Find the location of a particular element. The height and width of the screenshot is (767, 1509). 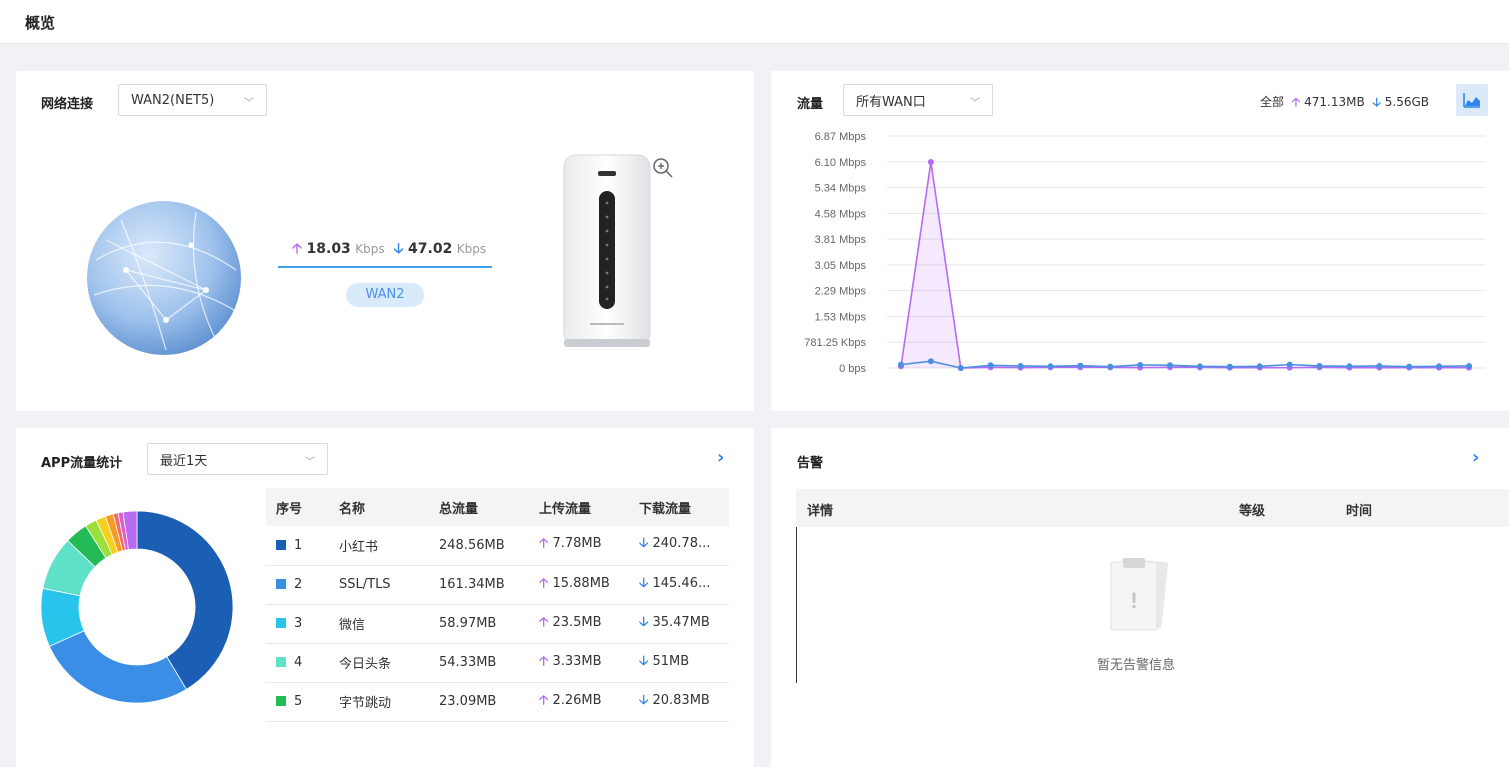

y-tick-label: 4.58 Mbps is located at coordinates (841, 214).